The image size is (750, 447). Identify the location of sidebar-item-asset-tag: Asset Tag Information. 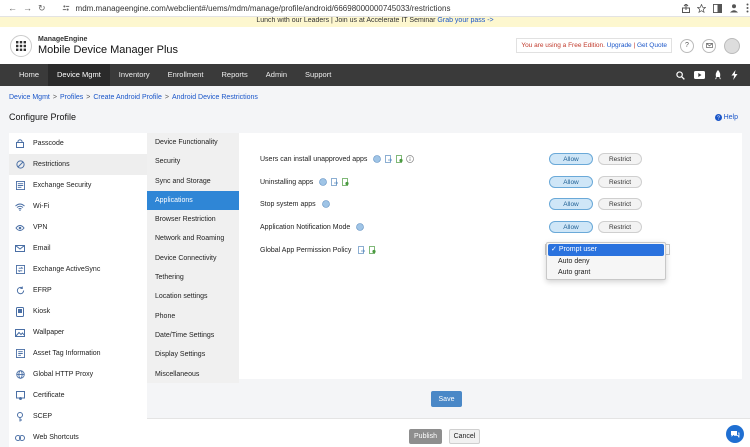
(78, 353).